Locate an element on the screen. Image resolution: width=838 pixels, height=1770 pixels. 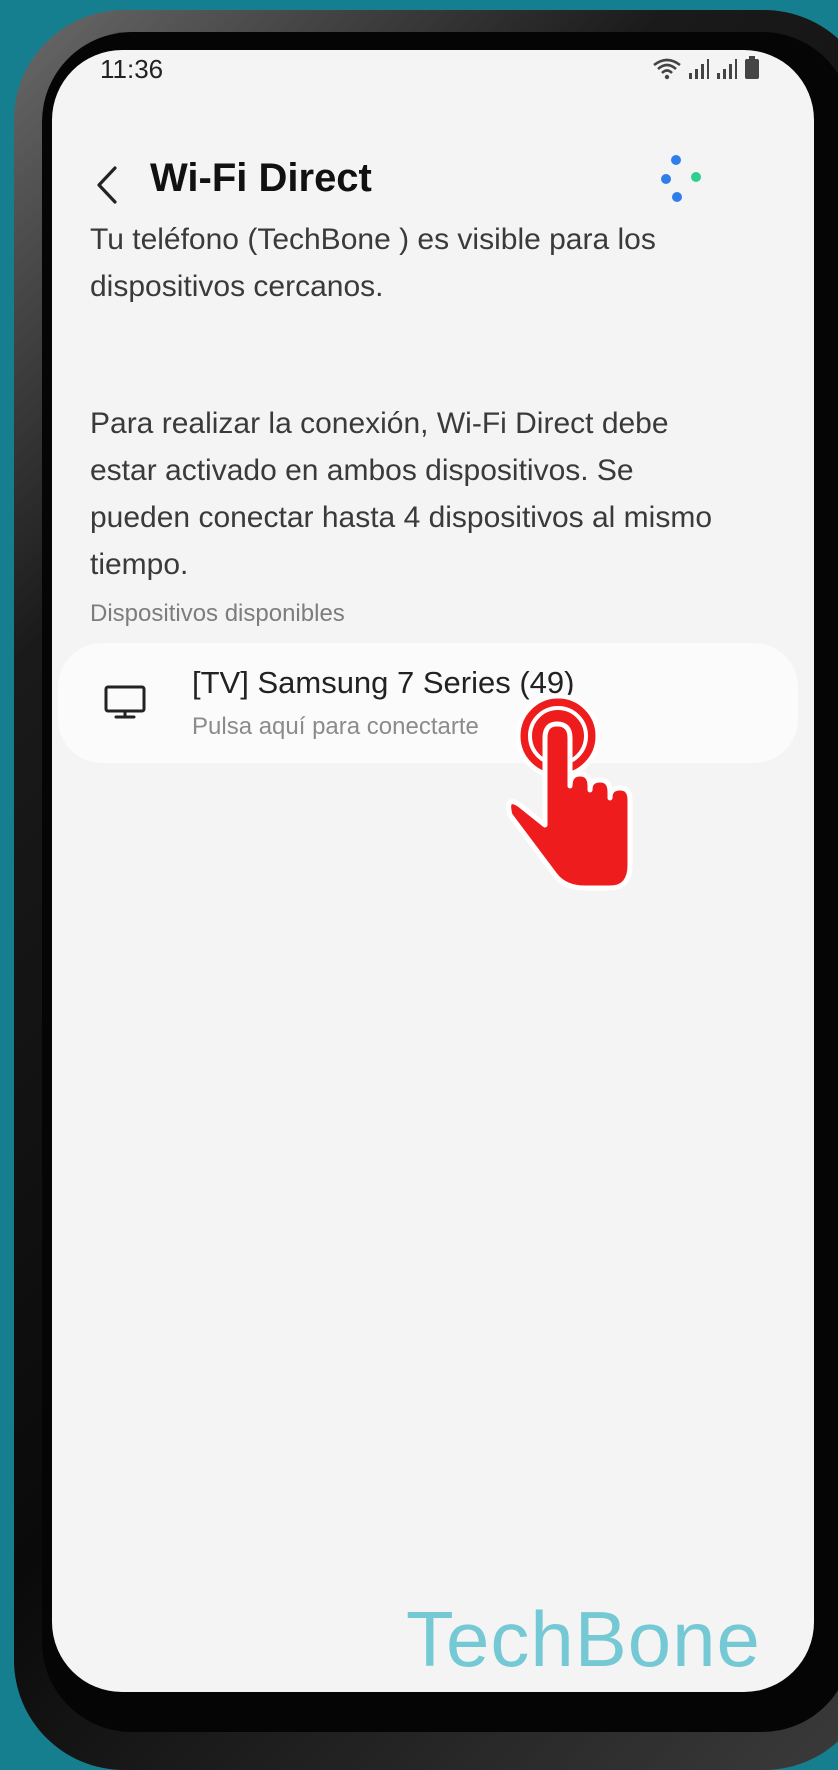
device-connect-hint: Pulsa aquí para conectarte is located at coordinates (335, 726).